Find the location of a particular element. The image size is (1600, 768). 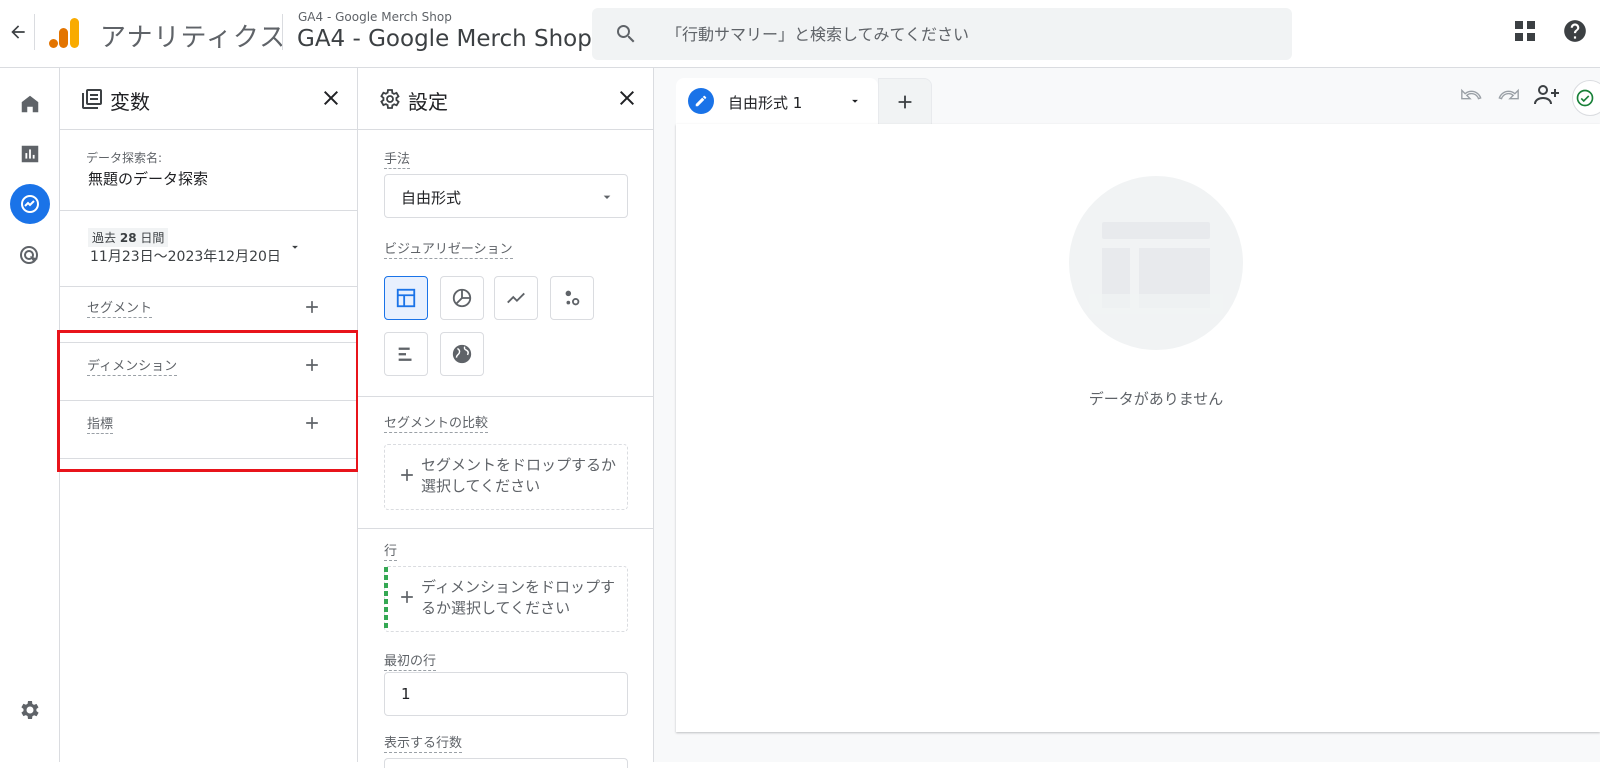

visualization-label: ビジュアリゼーション is located at coordinates (448, 248).